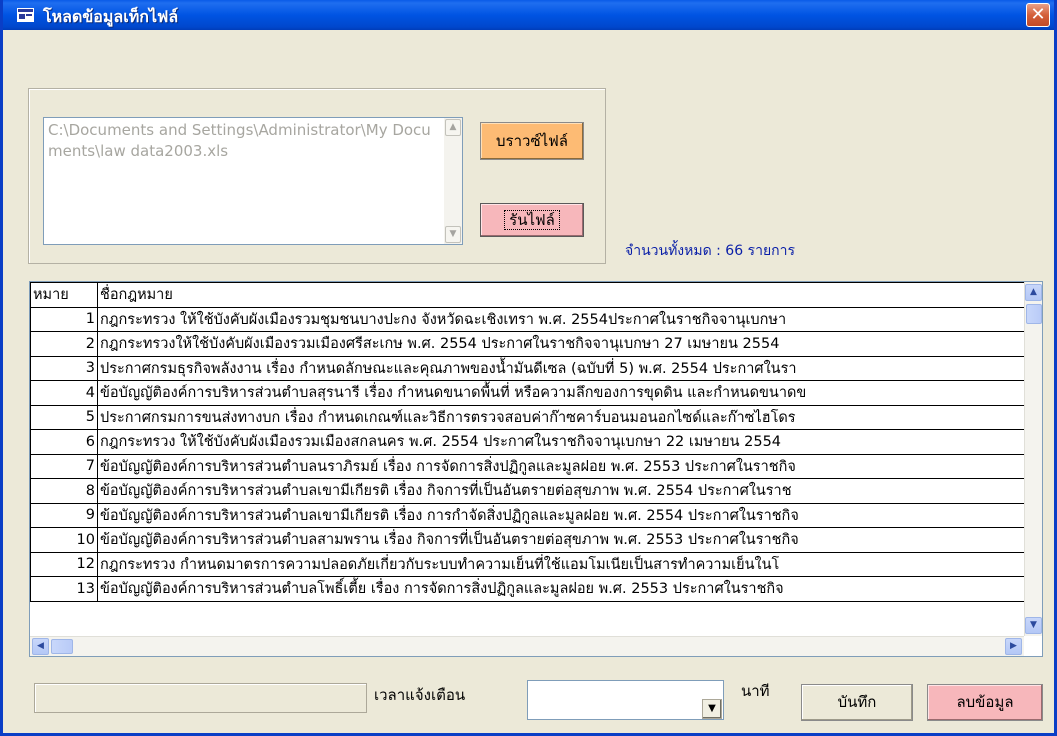 The height and width of the screenshot is (736, 1057). I want to click on file-path-scrollbar: ▲ ▼, so click(453, 181).